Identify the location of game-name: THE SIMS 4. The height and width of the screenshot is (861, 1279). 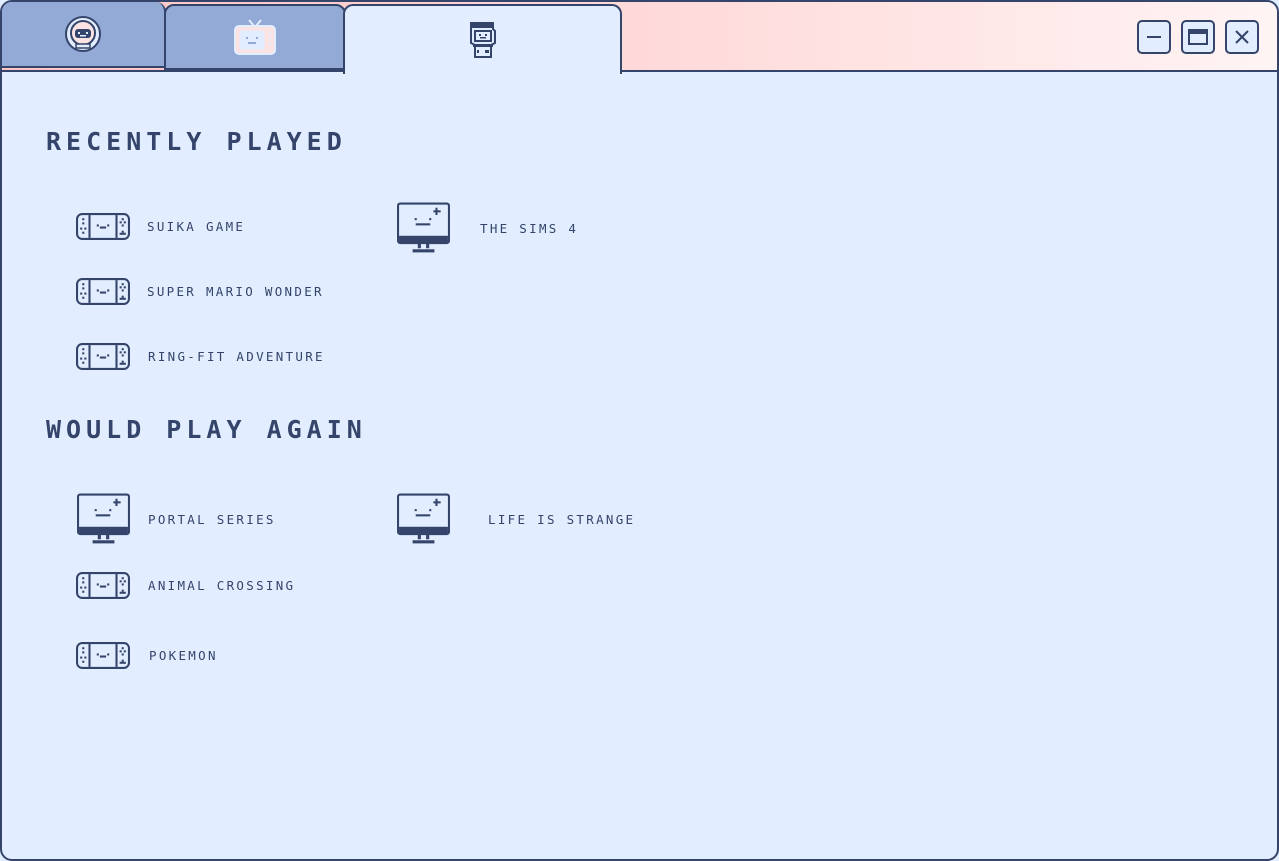
(529, 228).